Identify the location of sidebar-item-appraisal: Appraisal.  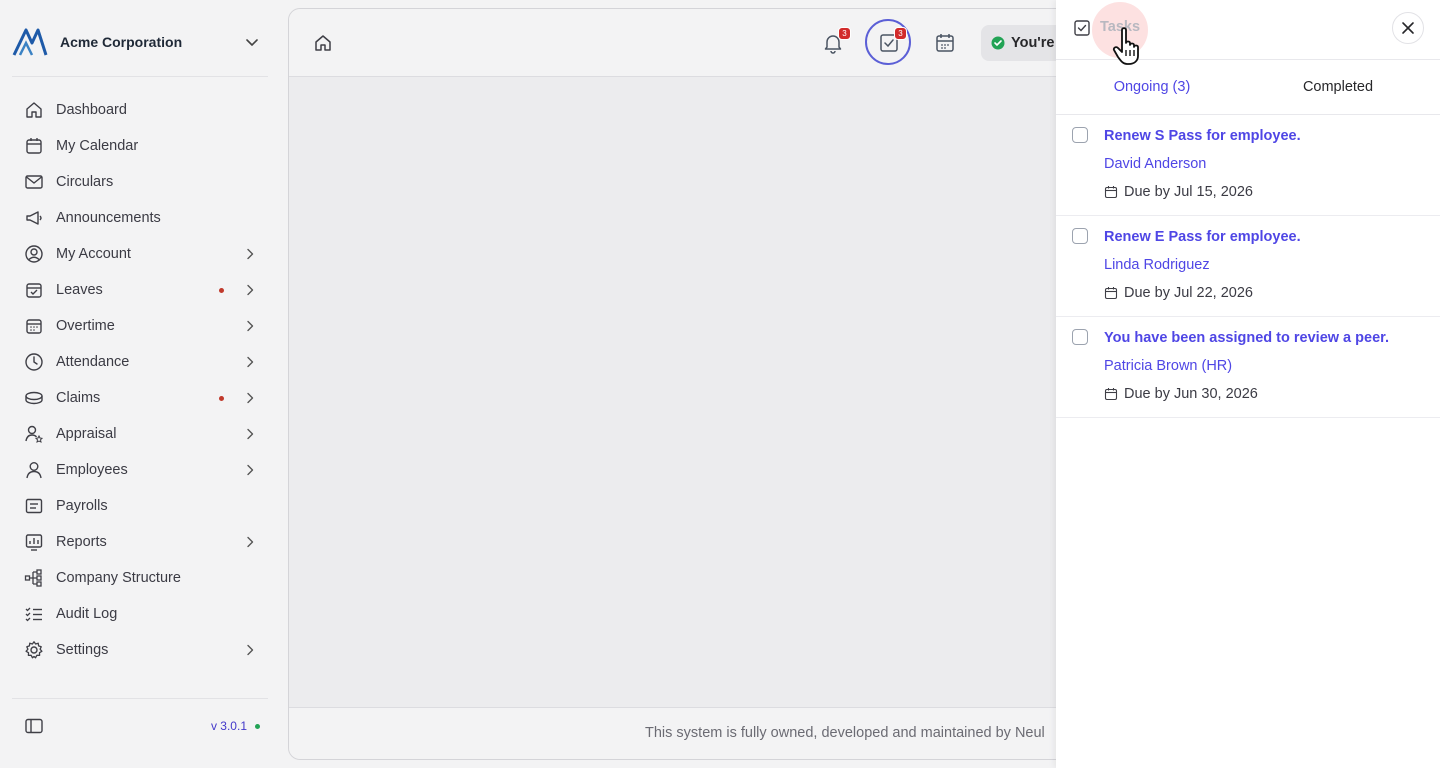
(144, 434).